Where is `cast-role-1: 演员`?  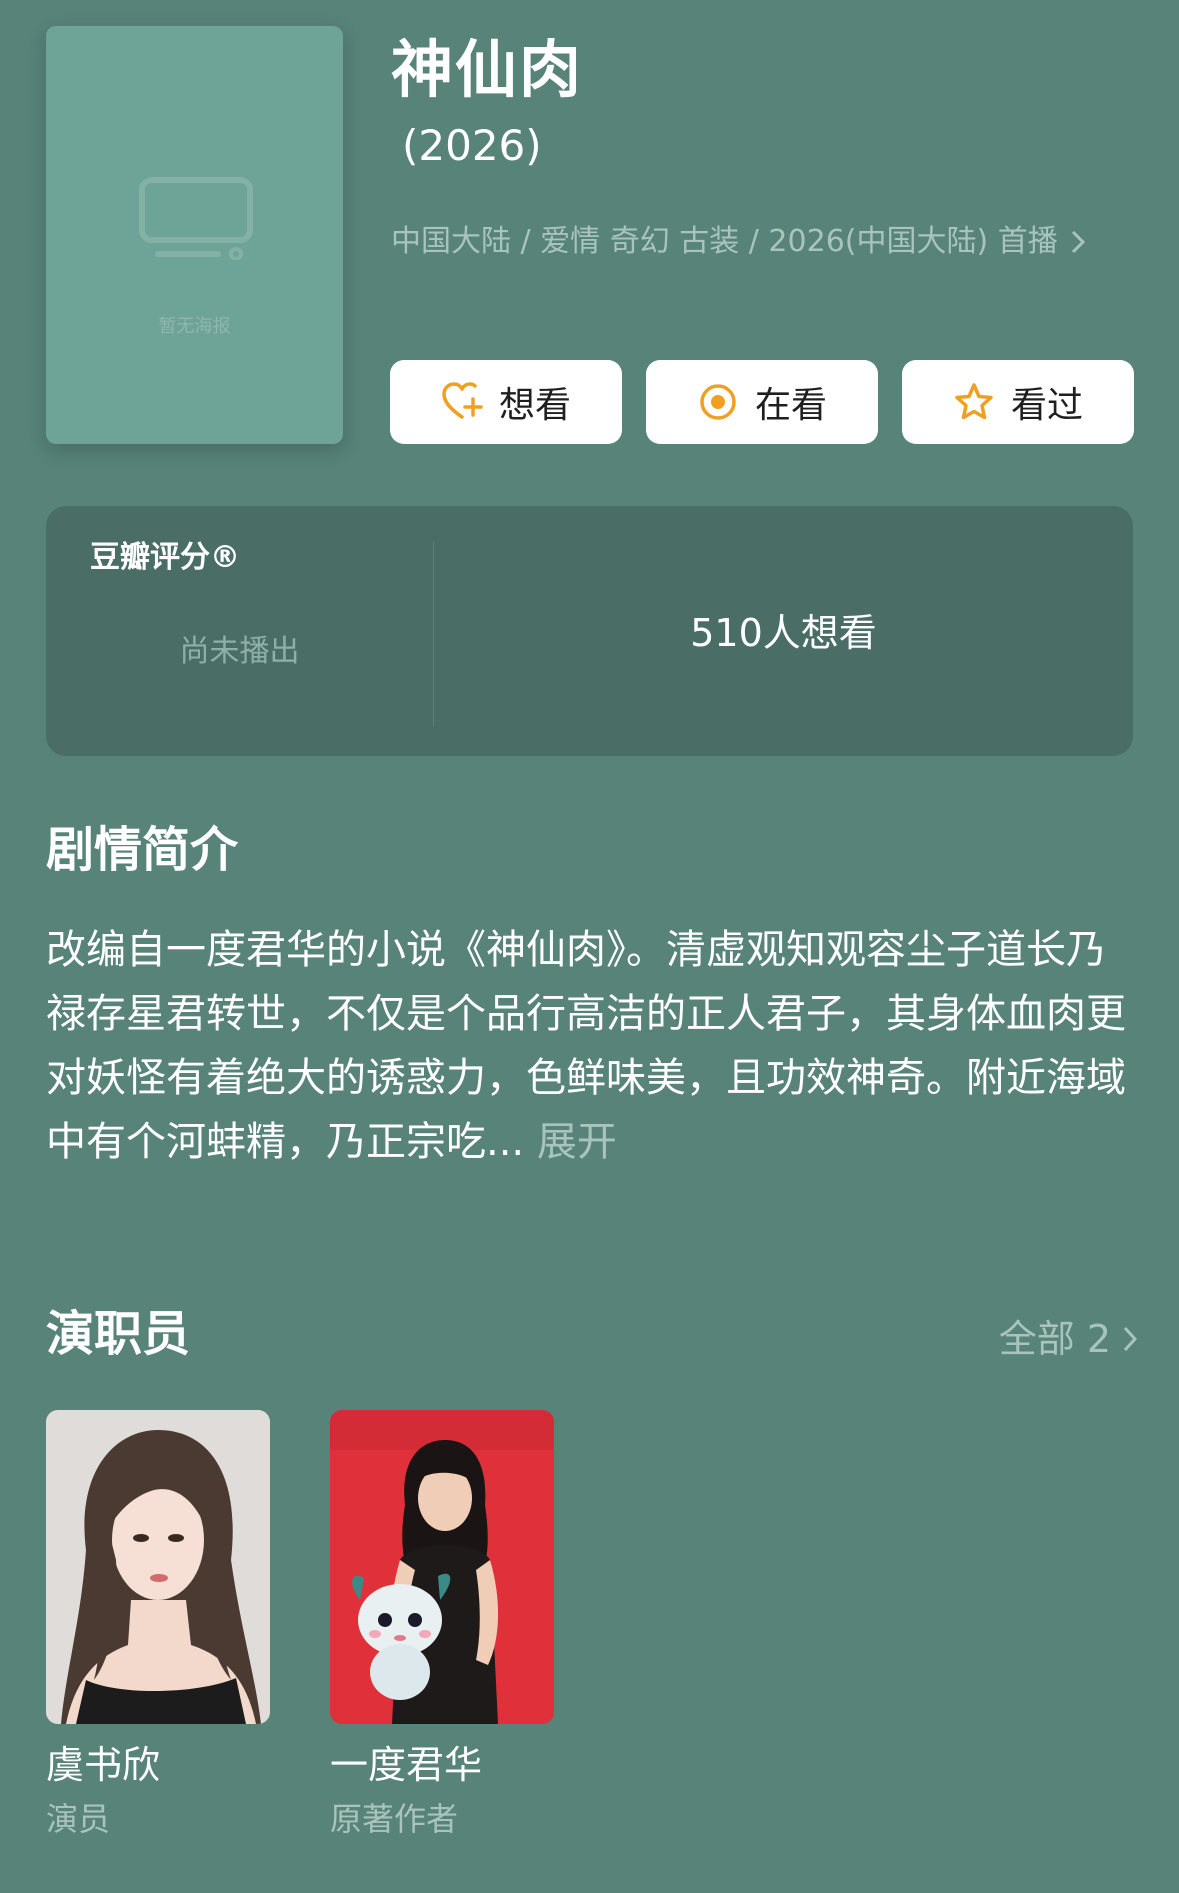 cast-role-1: 演员 is located at coordinates (78, 1819).